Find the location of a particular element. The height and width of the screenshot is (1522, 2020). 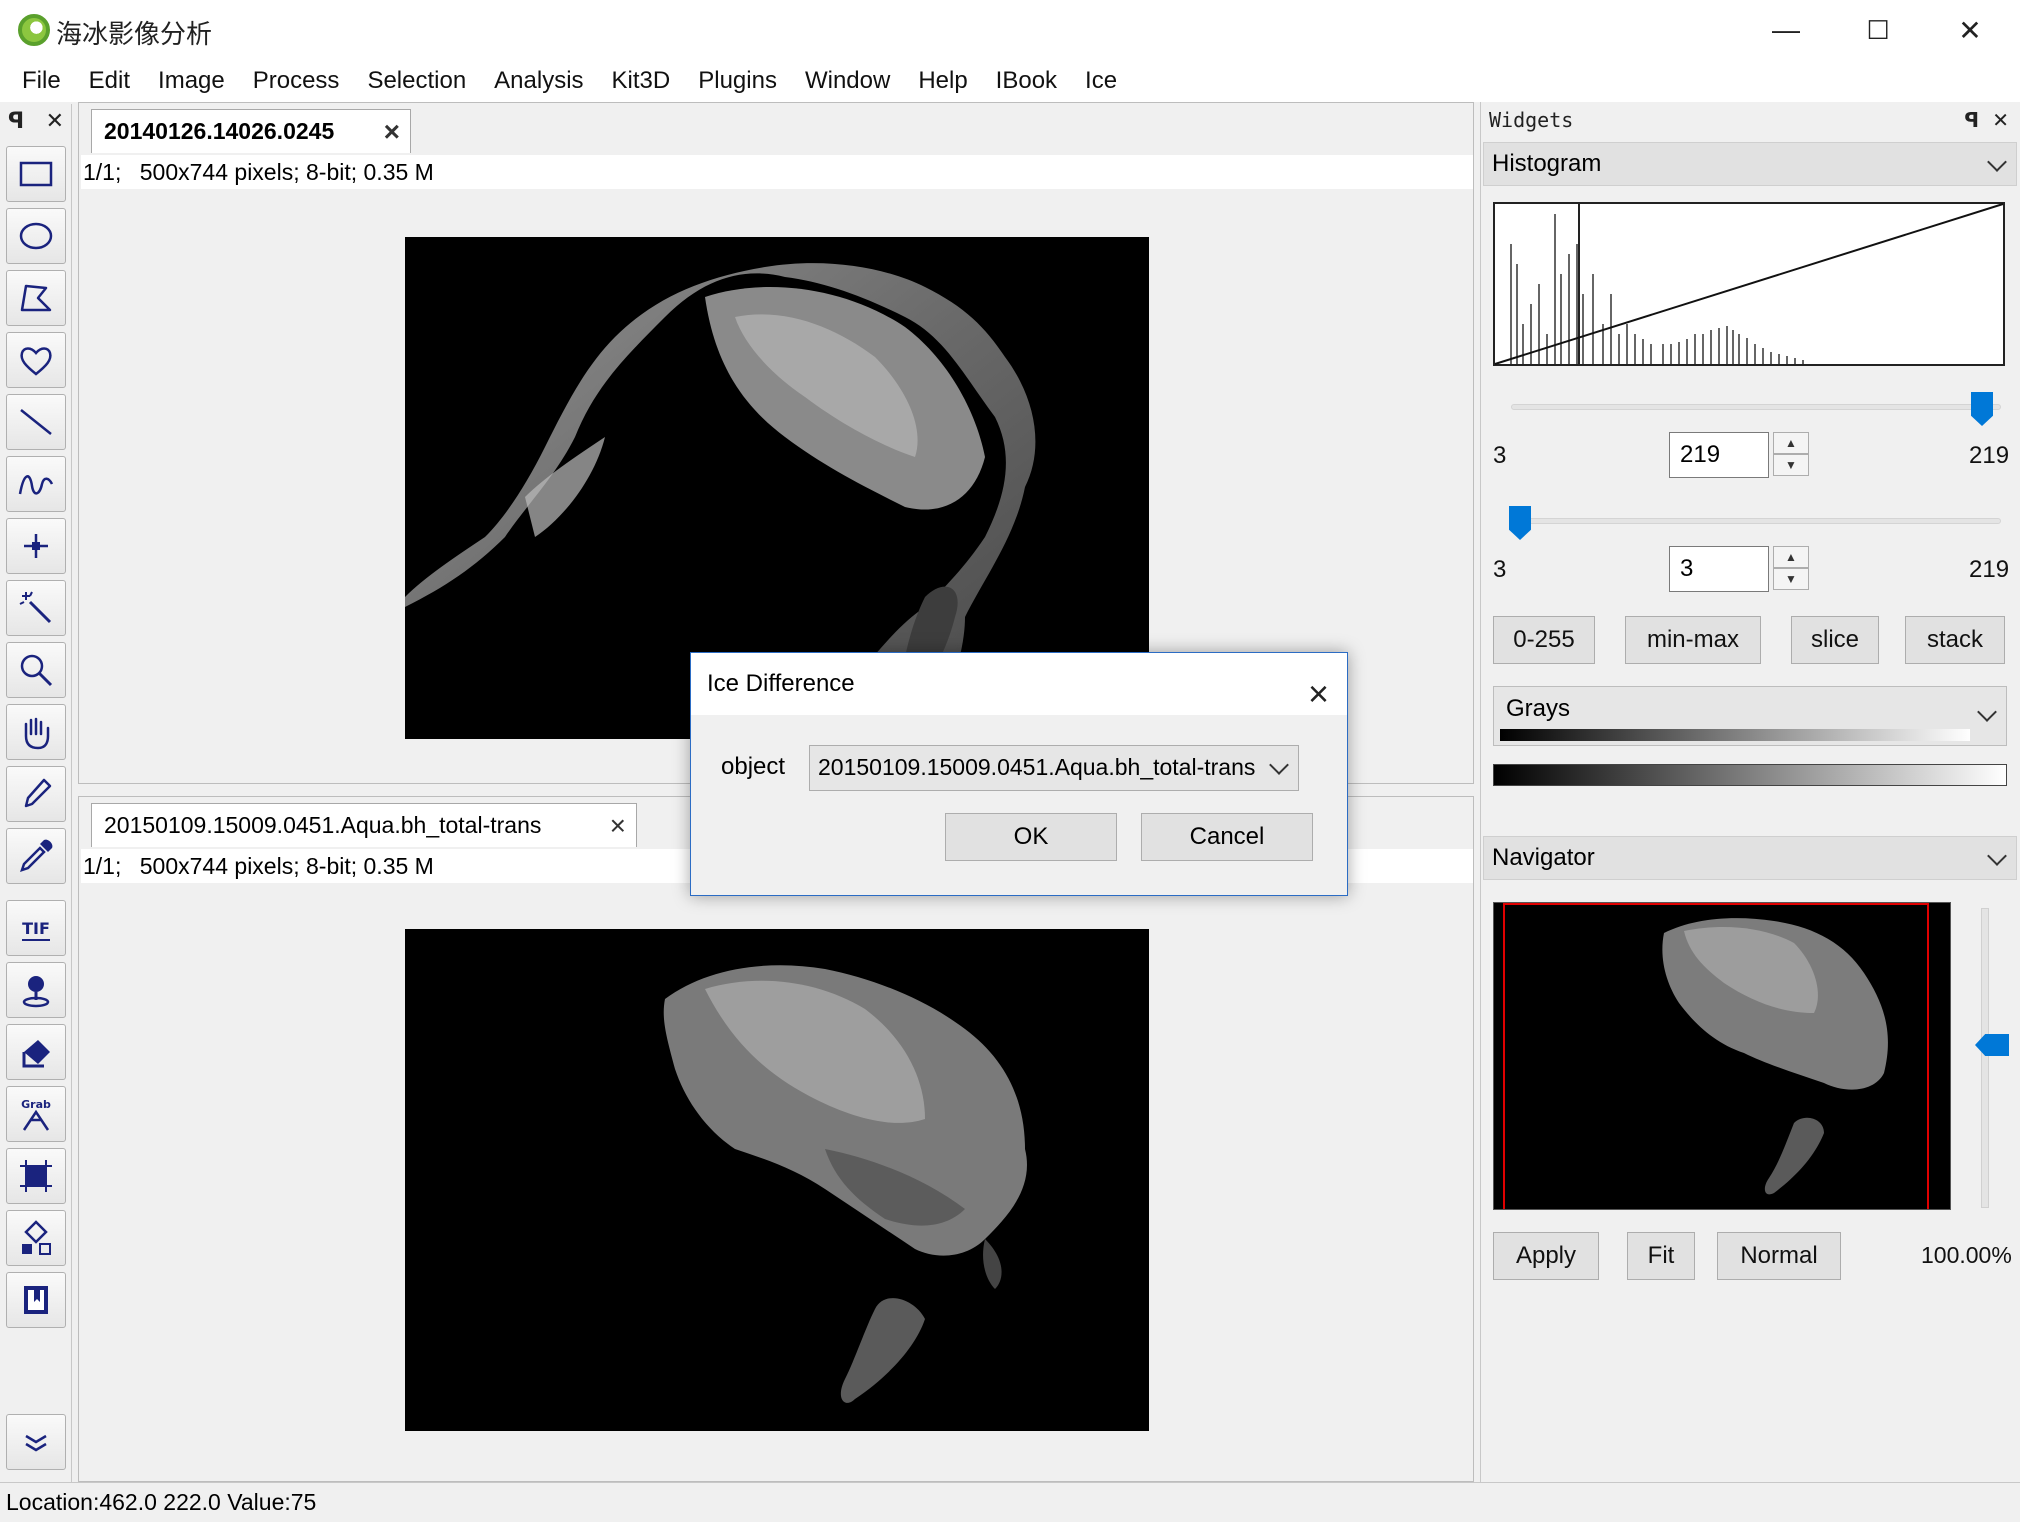

hand-icon is located at coordinates (37, 733).